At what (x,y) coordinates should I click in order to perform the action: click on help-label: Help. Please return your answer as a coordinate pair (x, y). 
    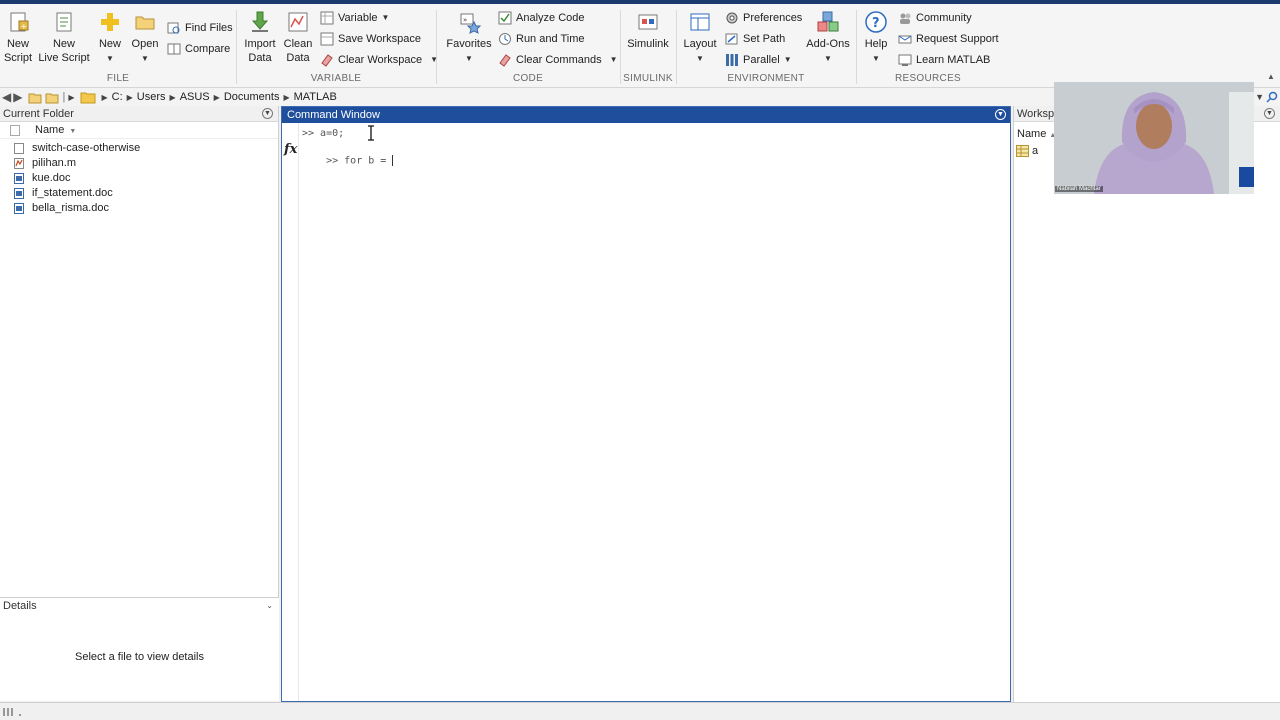
    Looking at the image, I should click on (876, 44).